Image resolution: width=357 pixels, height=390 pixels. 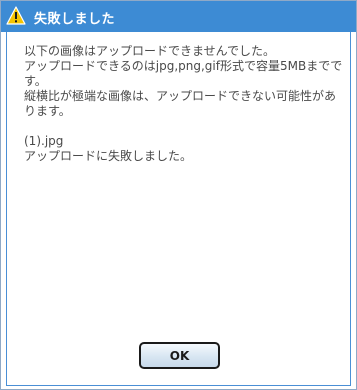 What do you see at coordinates (75, 19) in the screenshot?
I see `dialog-title: 失敗しました` at bounding box center [75, 19].